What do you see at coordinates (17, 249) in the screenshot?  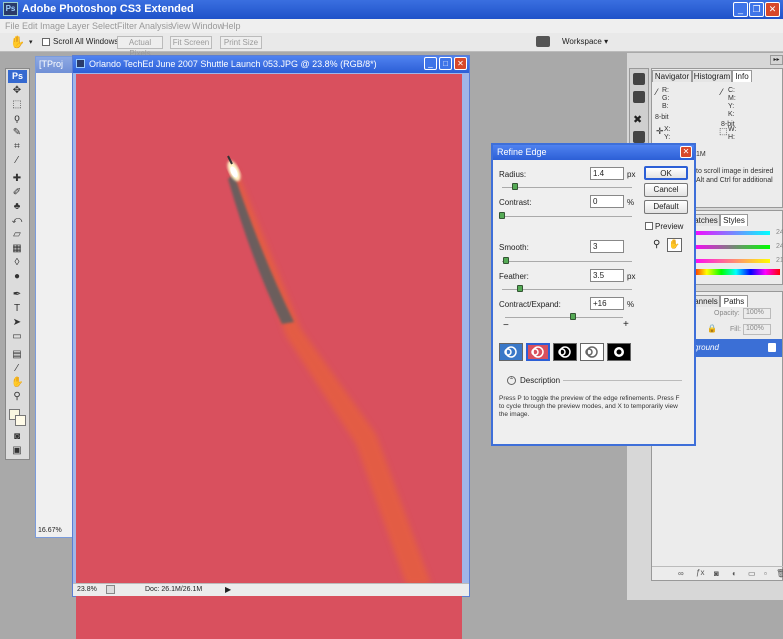 I see `gradient-tool-icon: ▦` at bounding box center [17, 249].